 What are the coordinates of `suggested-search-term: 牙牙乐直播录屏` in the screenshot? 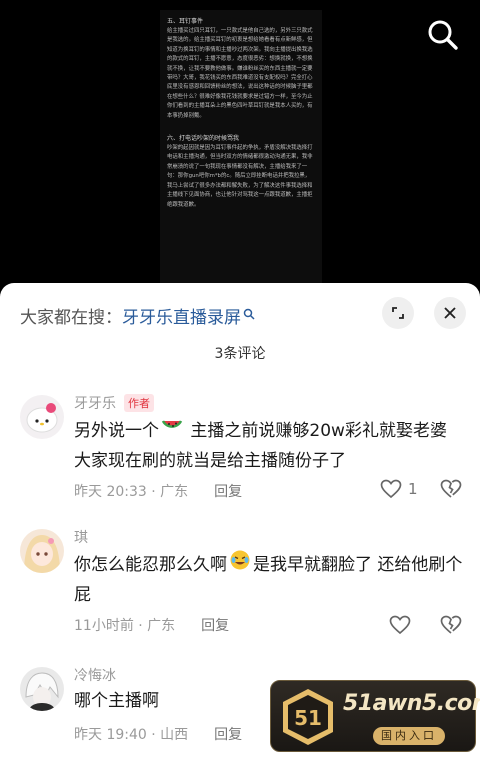 It's located at (181, 315).